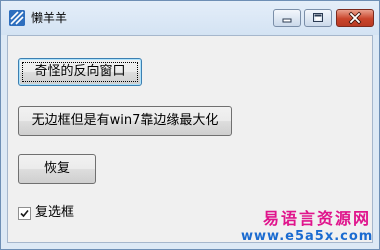  I want to click on restore-button-label: 恢复, so click(56, 168).